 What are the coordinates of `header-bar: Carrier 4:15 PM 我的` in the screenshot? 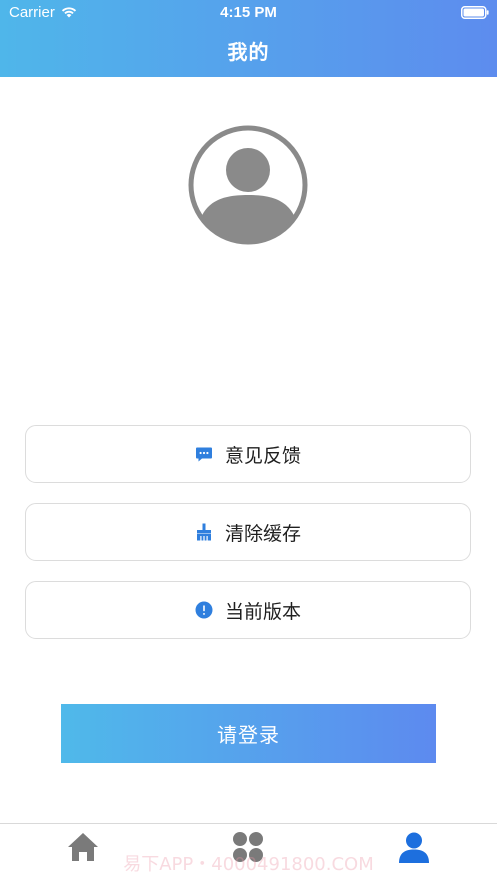 It's located at (248, 38).